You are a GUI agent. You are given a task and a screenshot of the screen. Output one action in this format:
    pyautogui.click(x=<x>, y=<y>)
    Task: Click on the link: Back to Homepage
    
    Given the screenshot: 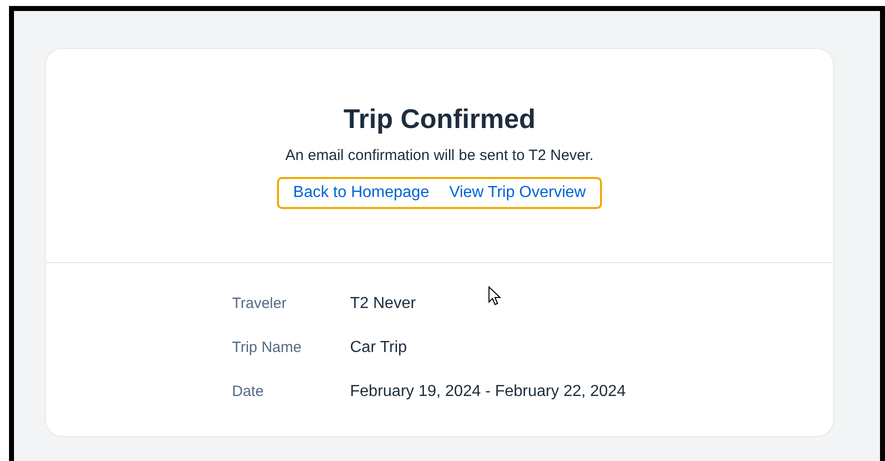 What is the action you would take?
    pyautogui.click(x=361, y=193)
    